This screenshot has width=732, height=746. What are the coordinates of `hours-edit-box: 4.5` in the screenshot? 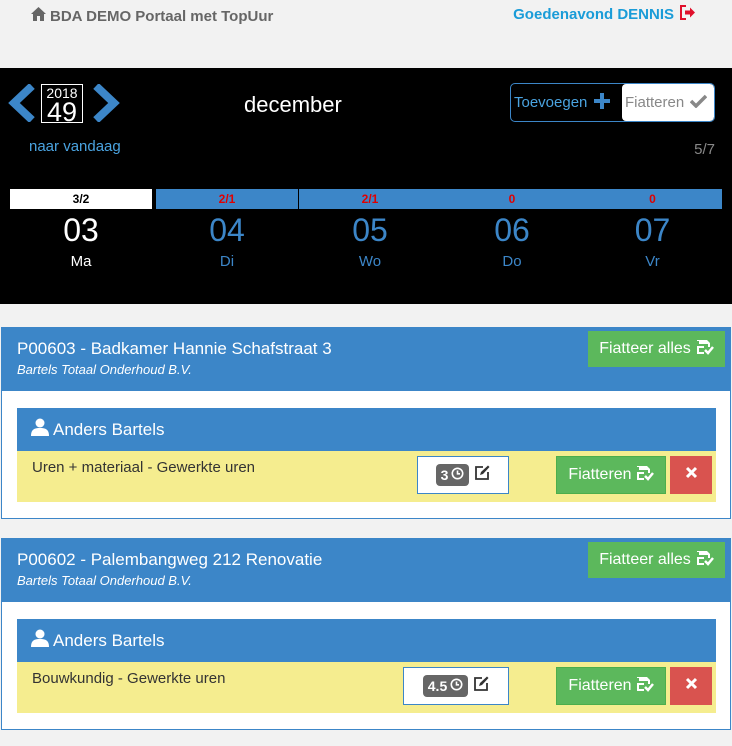 It's located at (456, 686).